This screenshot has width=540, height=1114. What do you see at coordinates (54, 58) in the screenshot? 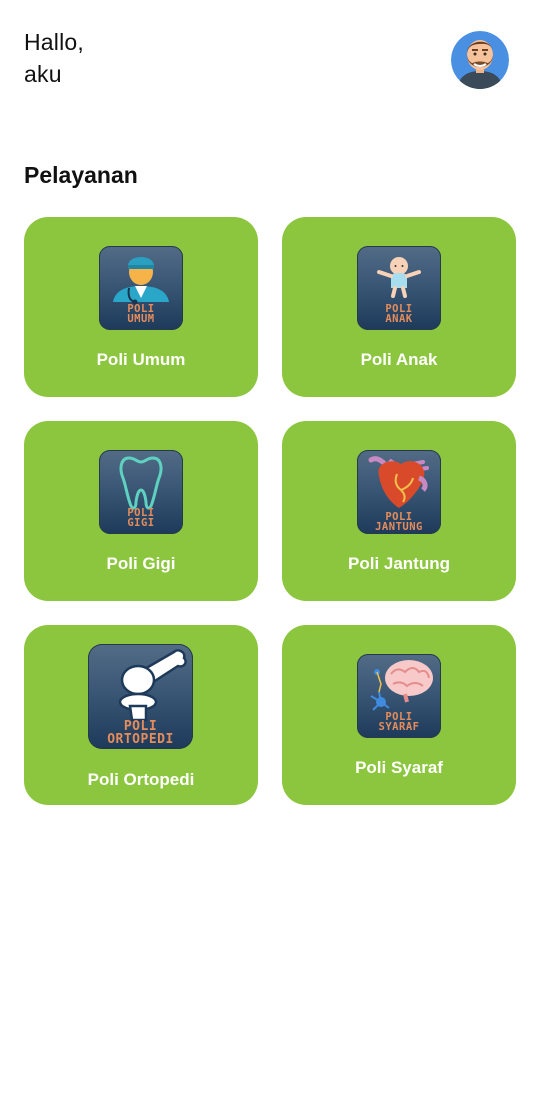
I see `greeting: Hallo, aku` at bounding box center [54, 58].